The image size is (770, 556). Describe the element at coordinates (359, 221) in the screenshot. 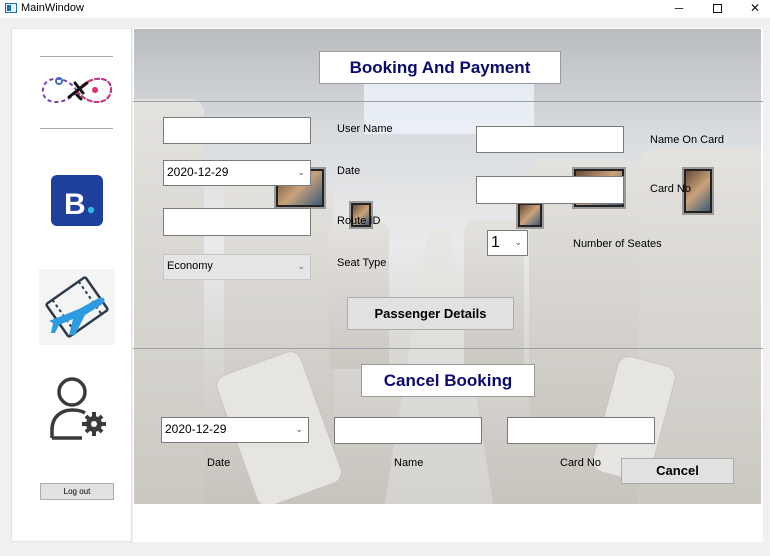

I see `route-id-label: Route ID` at that location.